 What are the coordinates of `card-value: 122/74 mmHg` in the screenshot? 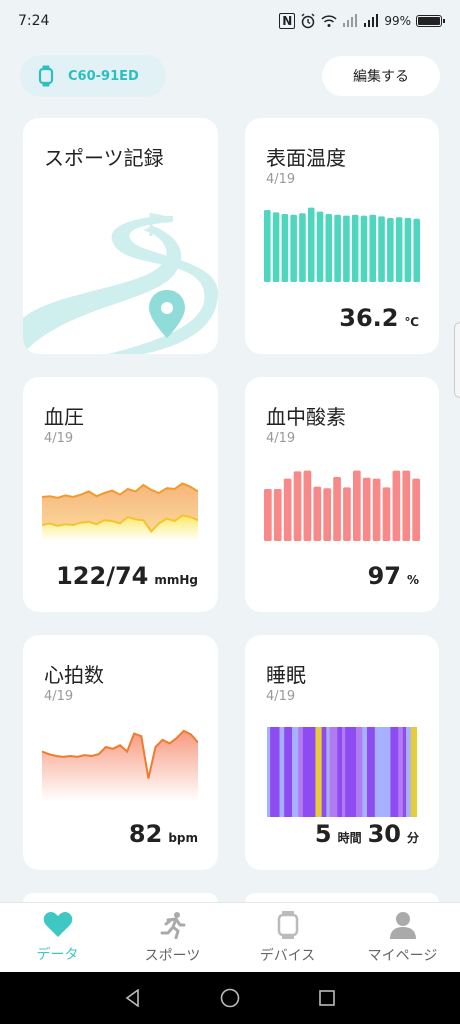 It's located at (127, 576).